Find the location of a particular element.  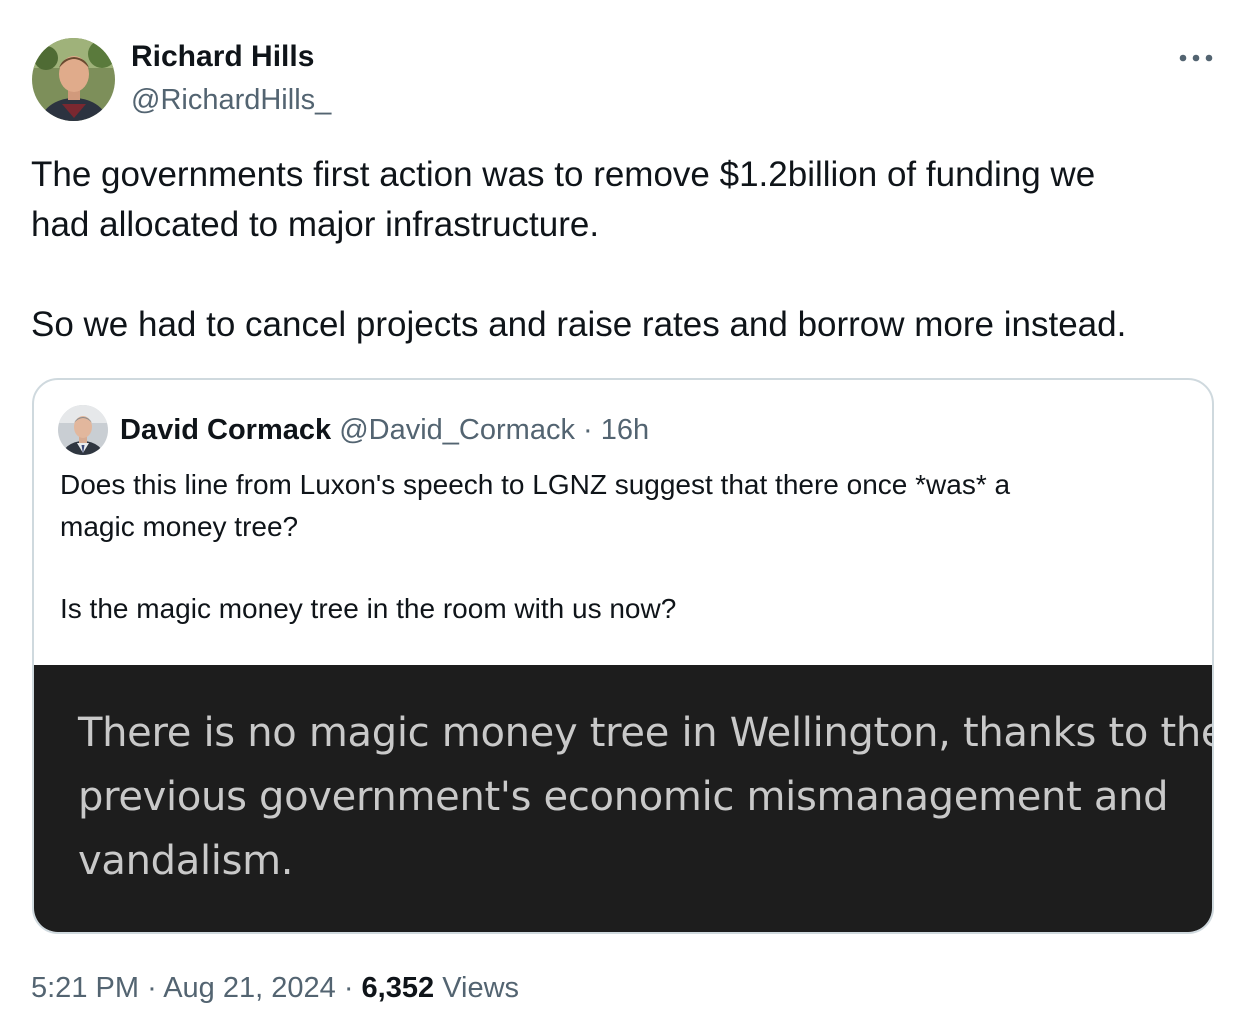

more-options-button is located at coordinates (1196, 58).